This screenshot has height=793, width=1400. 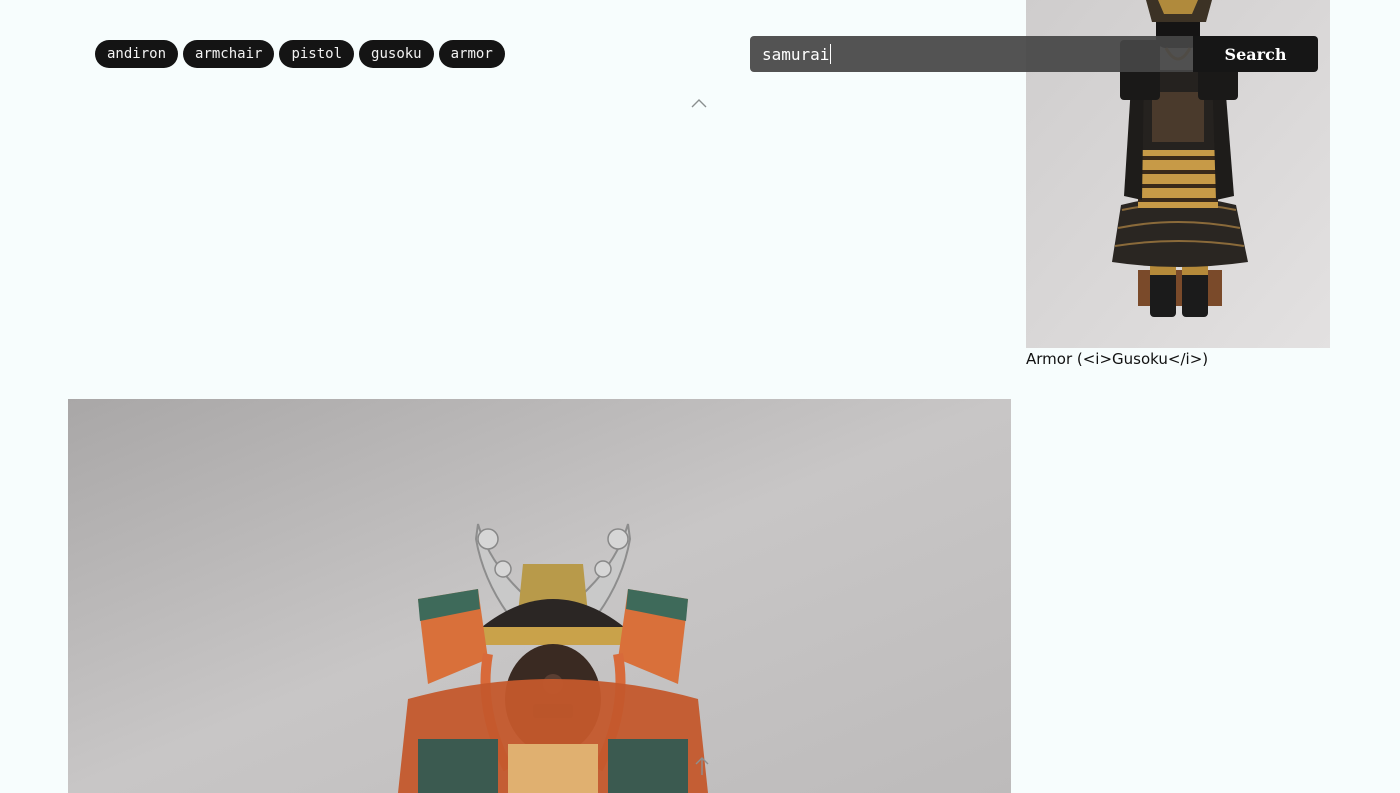 What do you see at coordinates (317, 54) in the screenshot?
I see `tag-pistol: pistol` at bounding box center [317, 54].